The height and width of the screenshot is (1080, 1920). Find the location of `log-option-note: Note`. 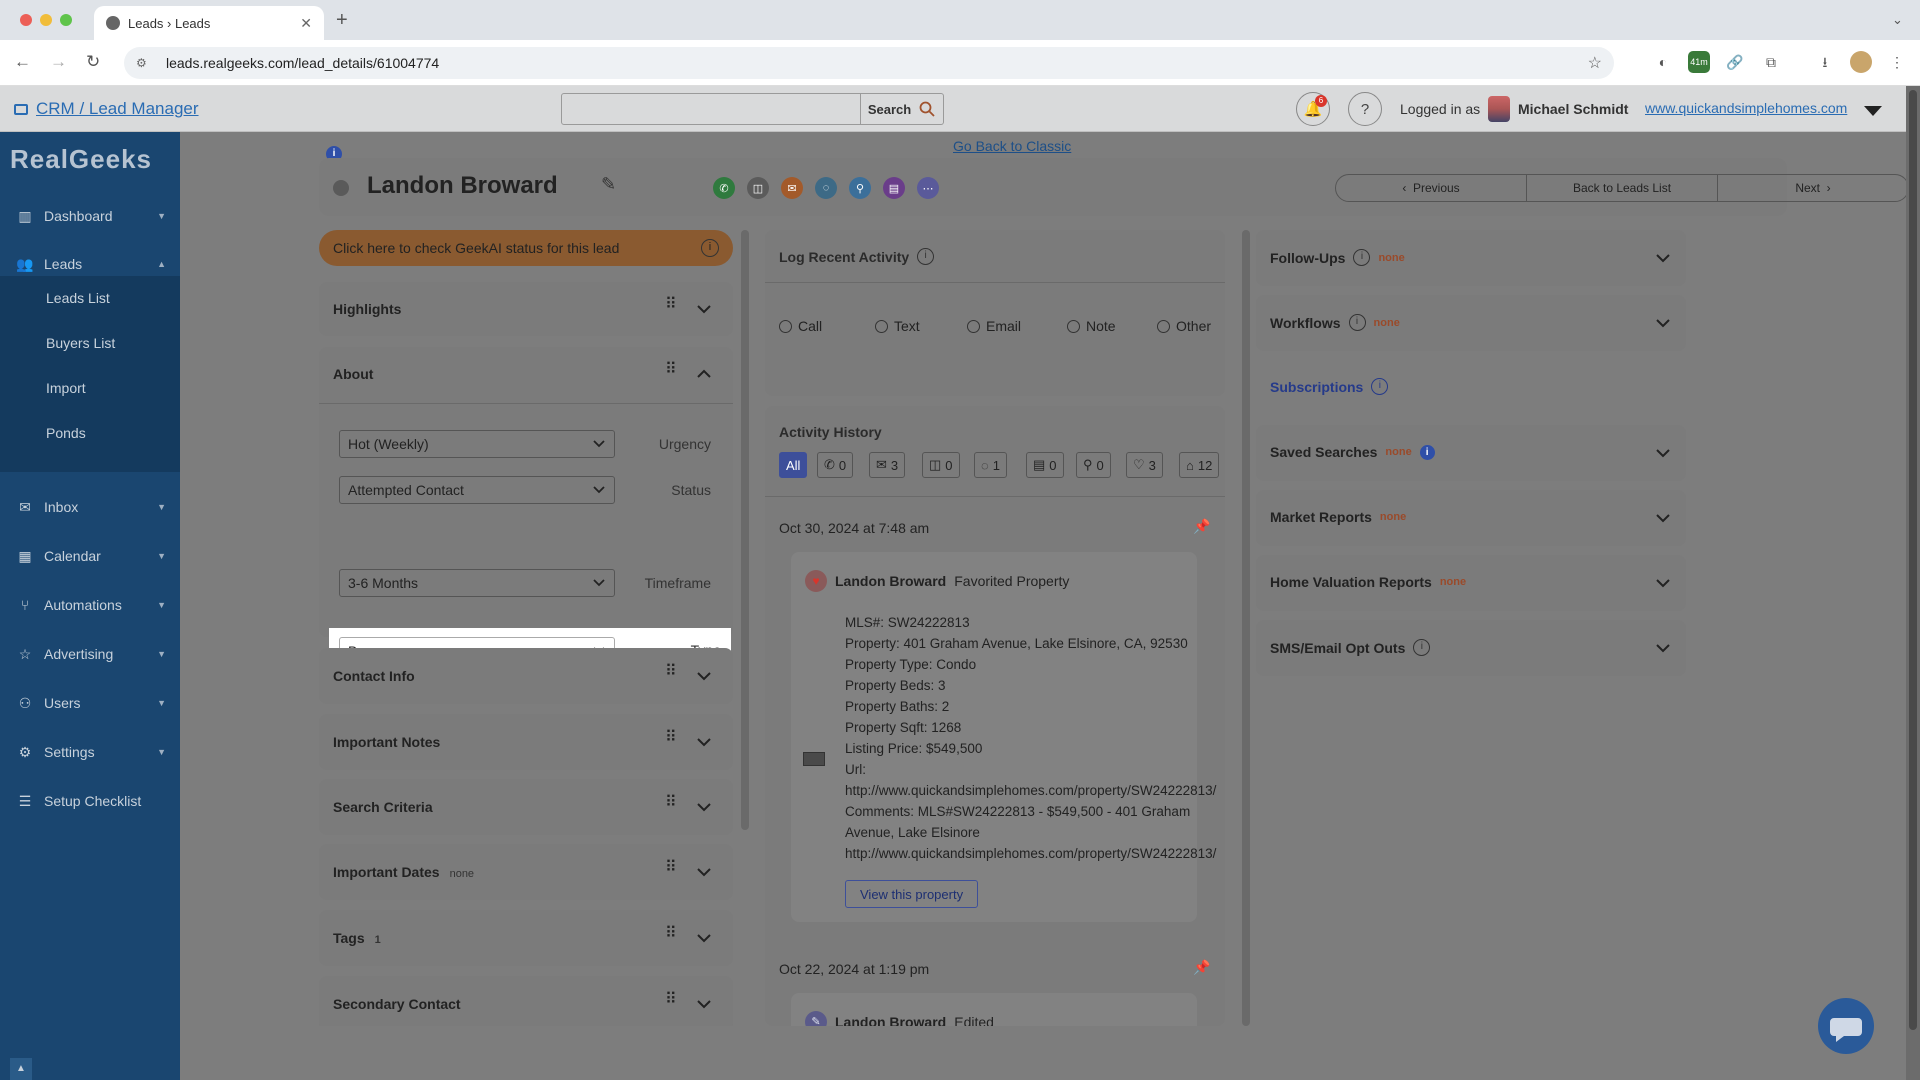

log-option-note: Note is located at coordinates (1091, 326).